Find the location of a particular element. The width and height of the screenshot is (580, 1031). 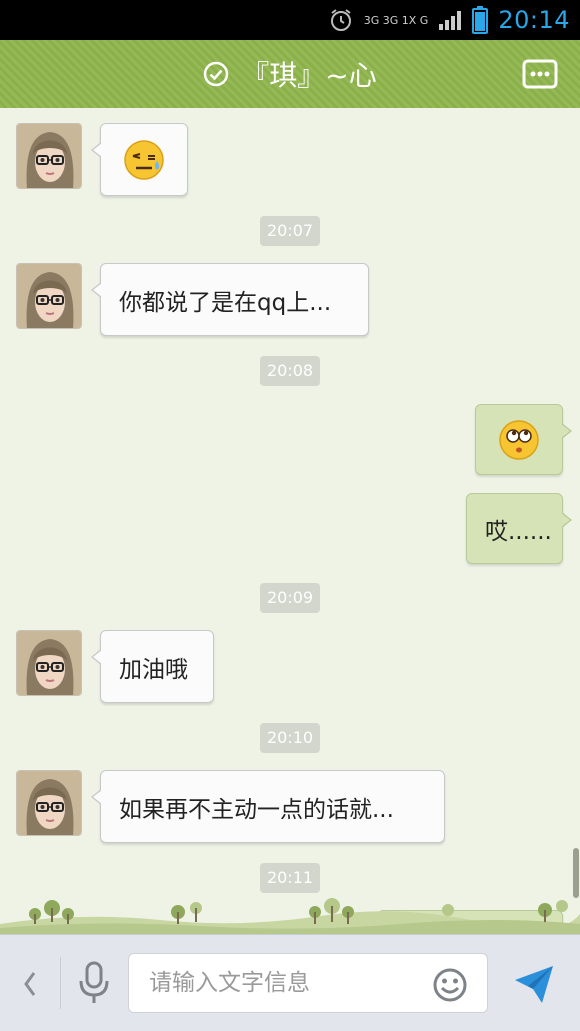

chat-header: 『琪』~心 is located at coordinates (290, 77).